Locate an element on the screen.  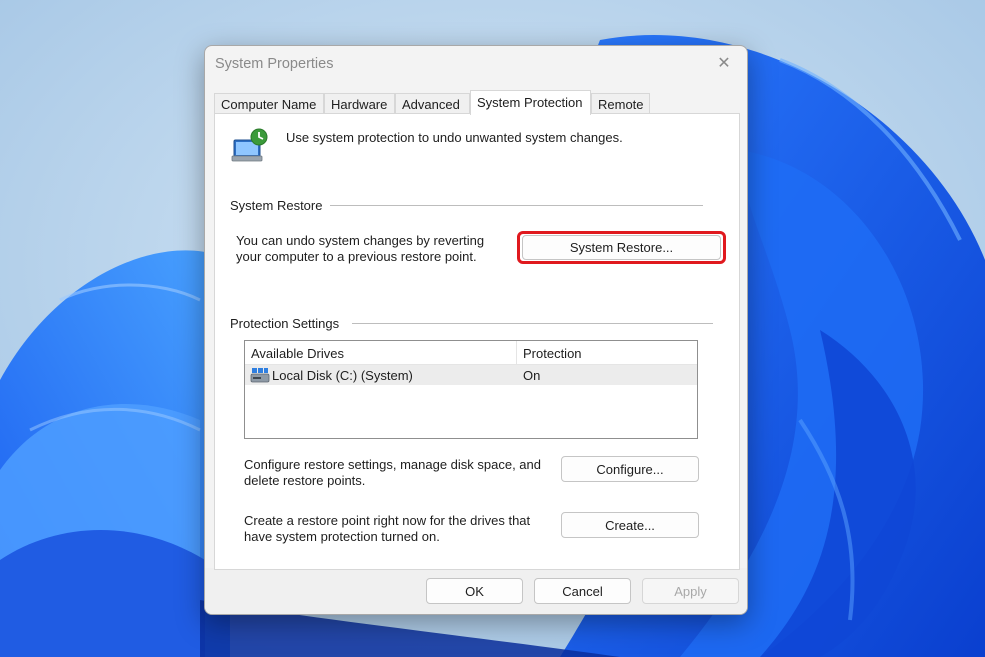
tab-computer-name: Computer Name is located at coordinates (269, 103).